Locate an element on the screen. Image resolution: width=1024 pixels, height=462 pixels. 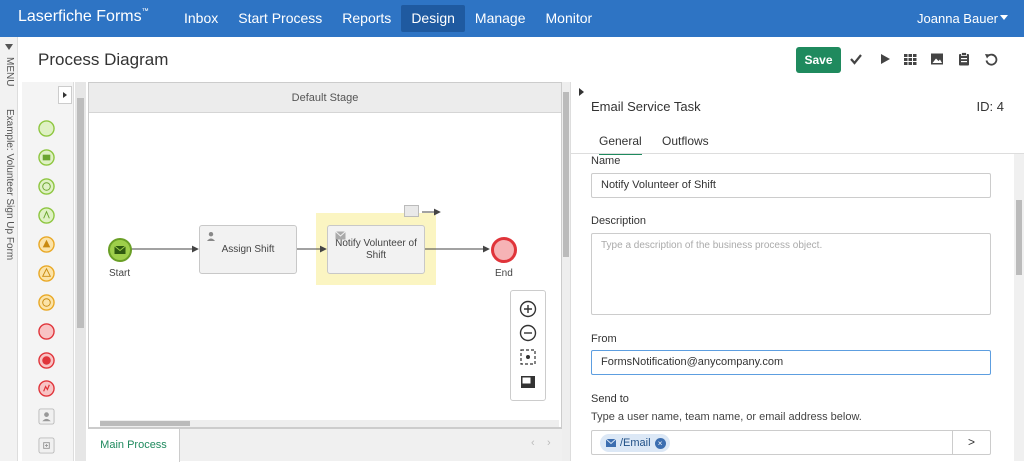
task-notify-volunteer: Notify Volunteer of Shift is located at coordinates (376, 249).